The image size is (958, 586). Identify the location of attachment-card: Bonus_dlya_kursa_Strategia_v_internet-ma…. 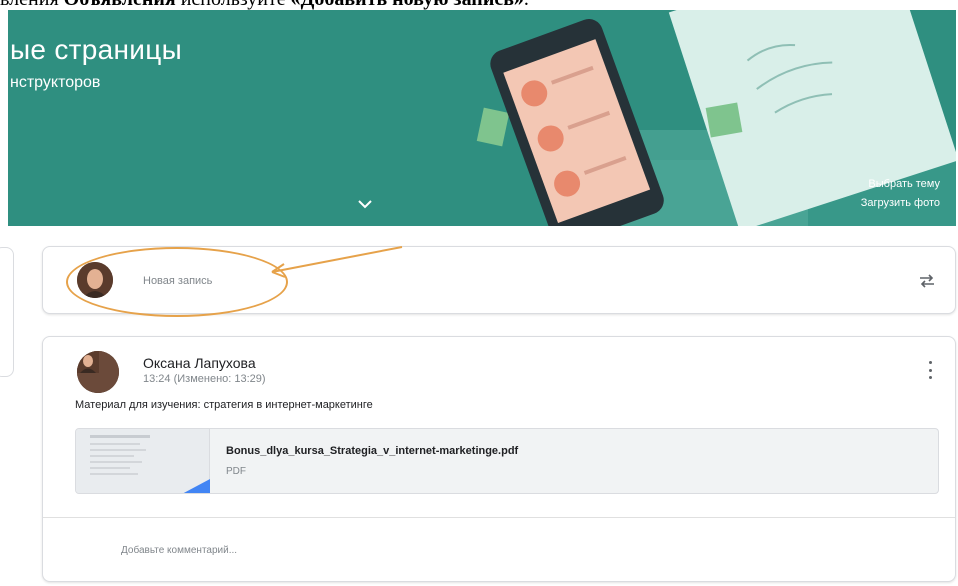
(507, 461).